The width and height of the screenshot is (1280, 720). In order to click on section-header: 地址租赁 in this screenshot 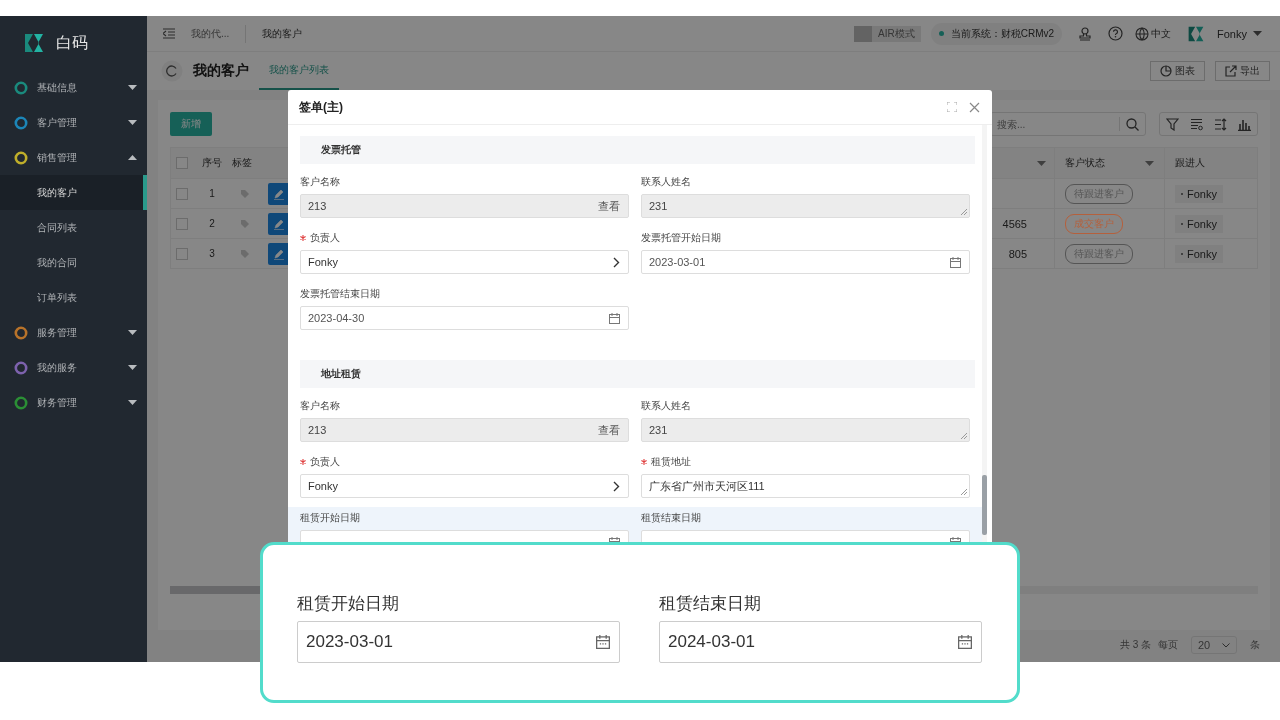, I will do `click(637, 374)`.